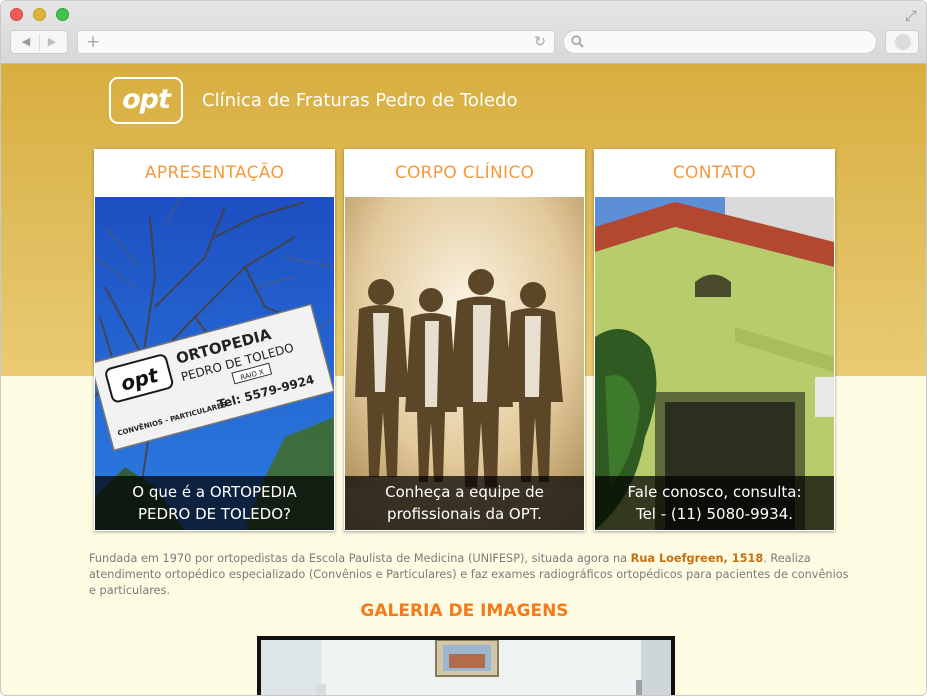 The height and width of the screenshot is (696, 927). I want to click on plus-icon: +, so click(93, 42).